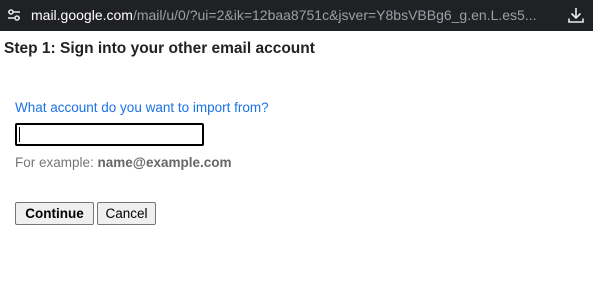 This screenshot has width=593, height=299. Describe the element at coordinates (82, 15) in the screenshot. I see `url-domain: mail.google.com` at that location.